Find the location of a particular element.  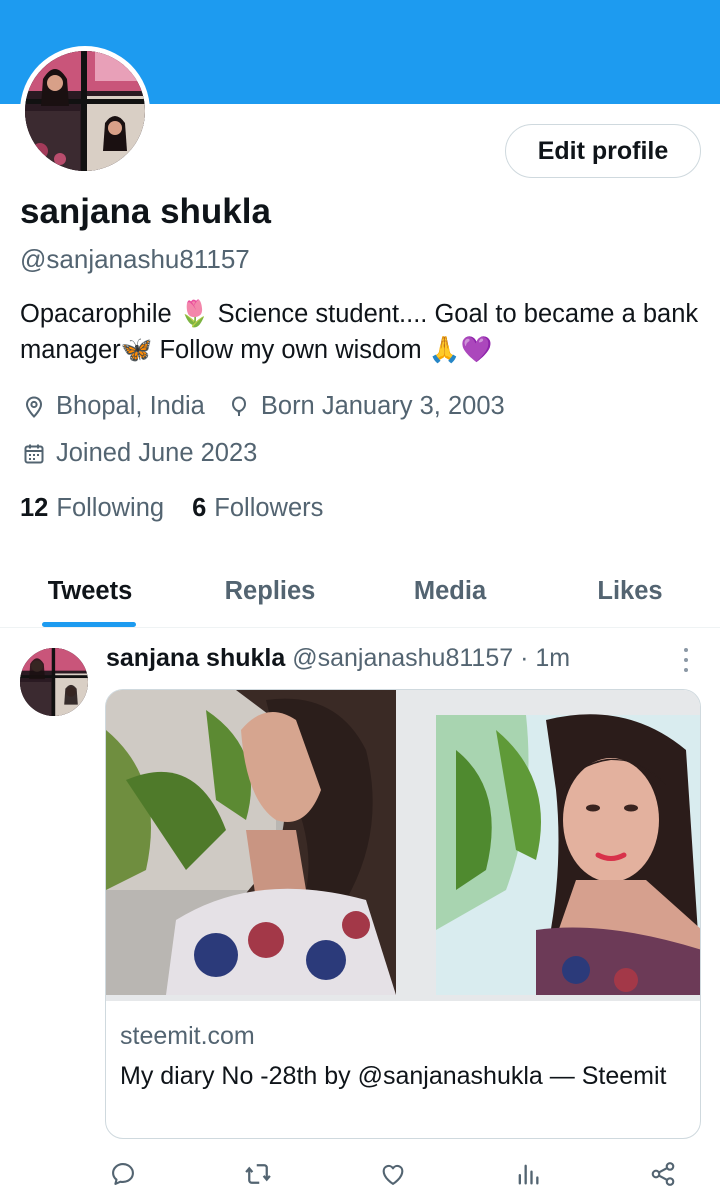

profile-handle: @sanjanashu81157 is located at coordinates (135, 259).